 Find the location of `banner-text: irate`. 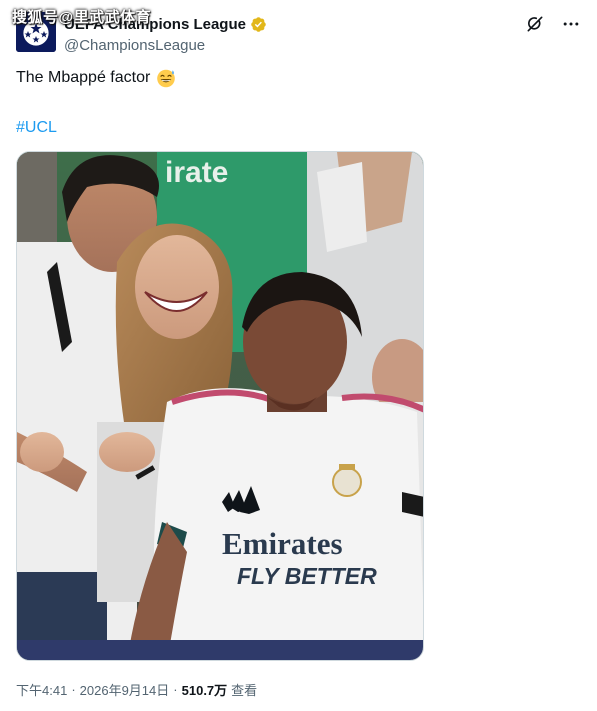

banner-text: irate is located at coordinates (196, 172).